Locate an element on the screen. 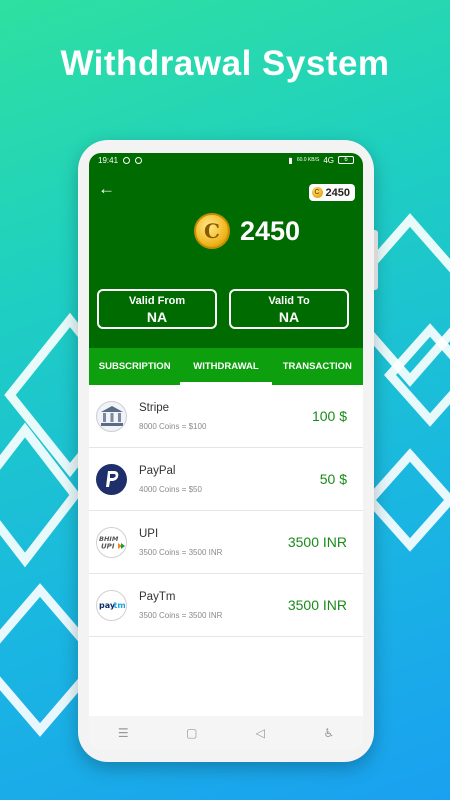 The width and height of the screenshot is (450, 800). valid-from-label: Valid From is located at coordinates (157, 301).